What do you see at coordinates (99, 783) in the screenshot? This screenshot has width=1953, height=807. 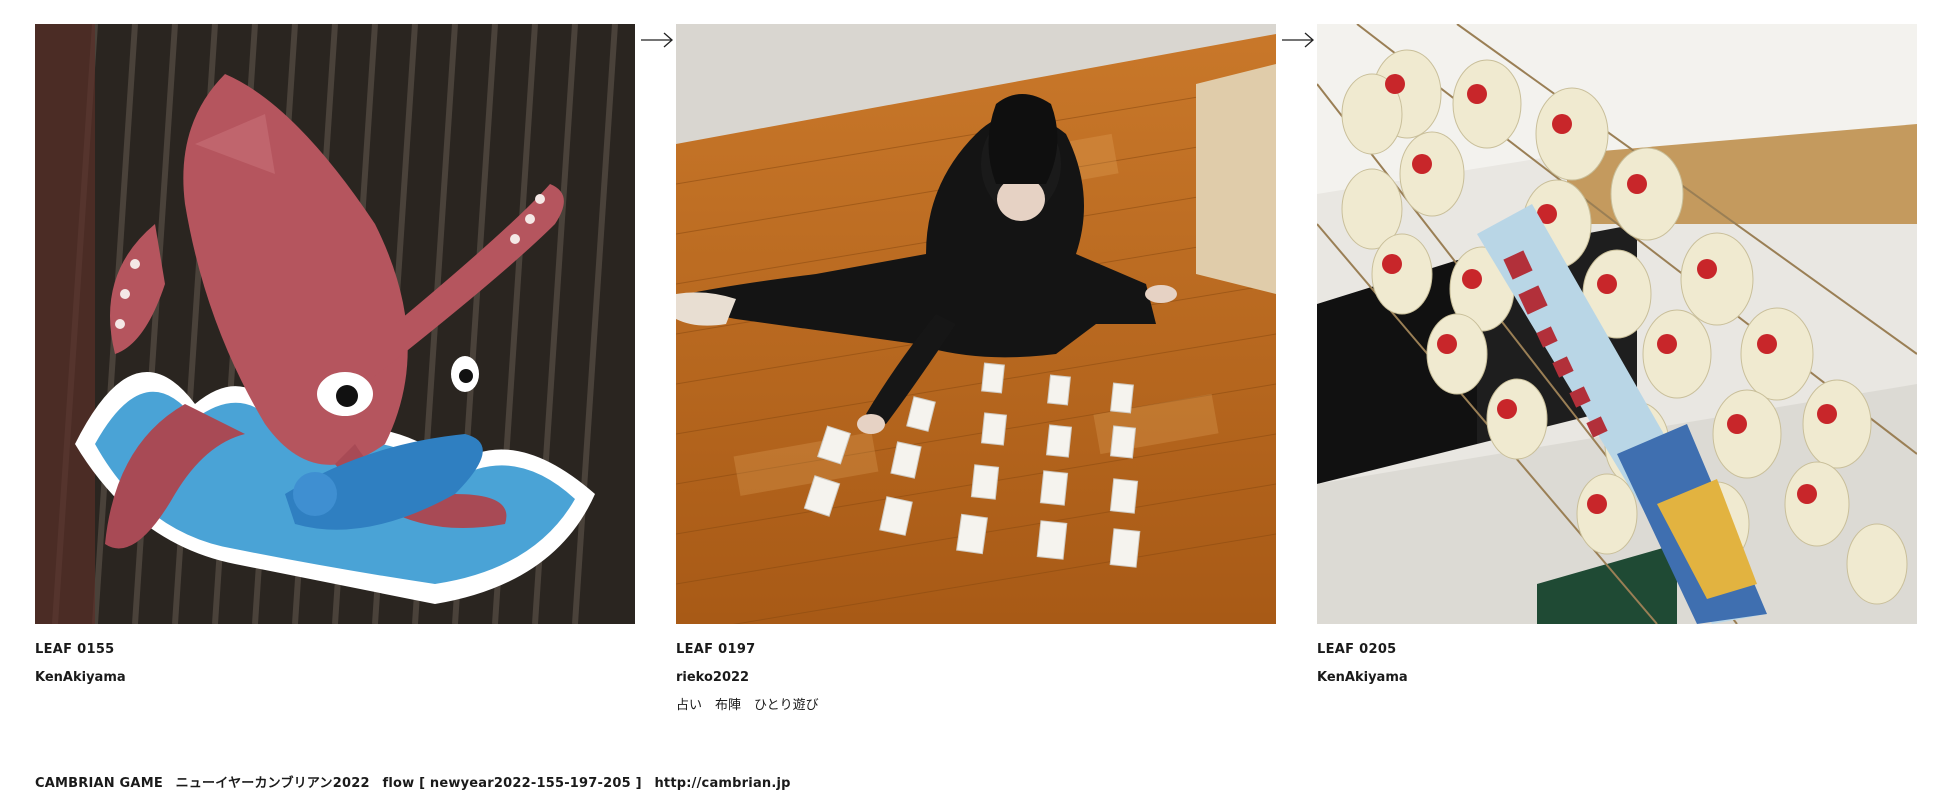 I see `site-name: CAMBRIAN GAME` at bounding box center [99, 783].